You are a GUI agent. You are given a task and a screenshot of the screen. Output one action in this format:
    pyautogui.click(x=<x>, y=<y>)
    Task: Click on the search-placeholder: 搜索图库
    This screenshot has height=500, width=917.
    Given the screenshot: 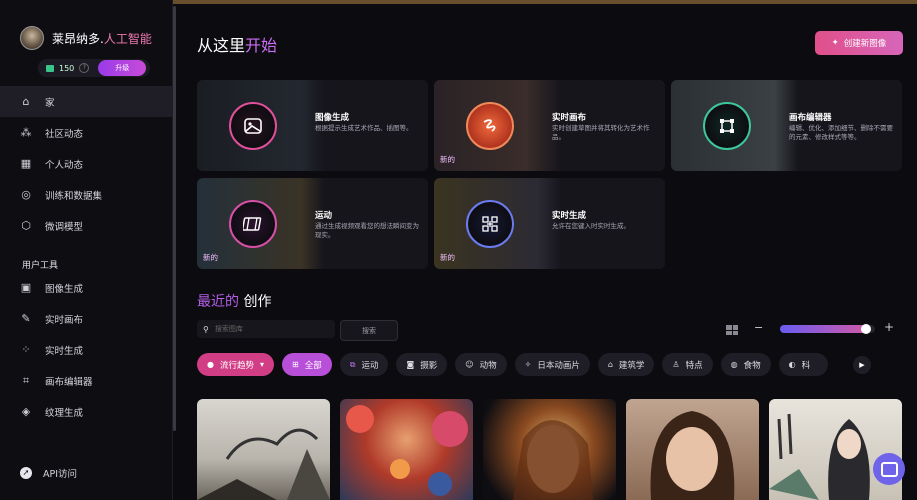 What is the action you would take?
    pyautogui.click(x=228, y=329)
    